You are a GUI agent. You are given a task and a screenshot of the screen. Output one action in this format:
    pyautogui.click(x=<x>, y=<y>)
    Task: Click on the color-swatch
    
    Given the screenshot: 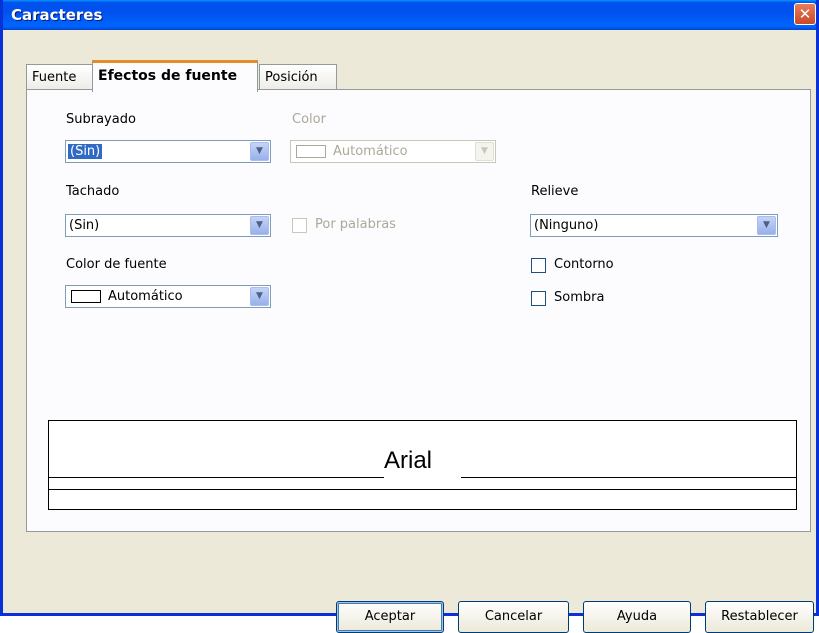 What is the action you would take?
    pyautogui.click(x=311, y=151)
    